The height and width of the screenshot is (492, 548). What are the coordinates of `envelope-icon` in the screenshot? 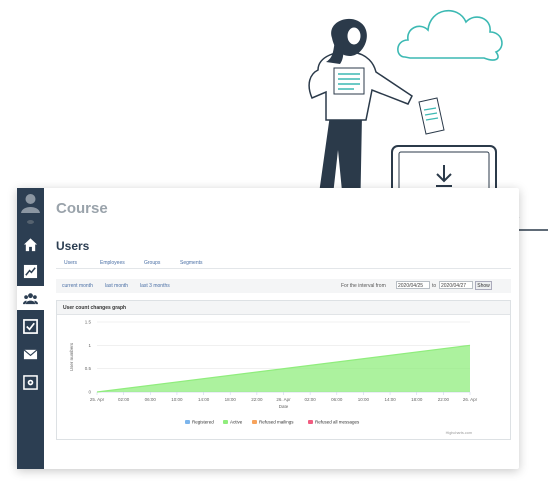 It's located at (30, 353).